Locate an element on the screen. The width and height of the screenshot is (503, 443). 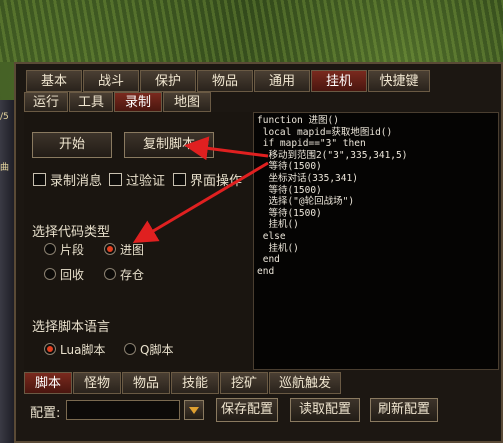
save-config-button: 保存配置 is located at coordinates (247, 410).